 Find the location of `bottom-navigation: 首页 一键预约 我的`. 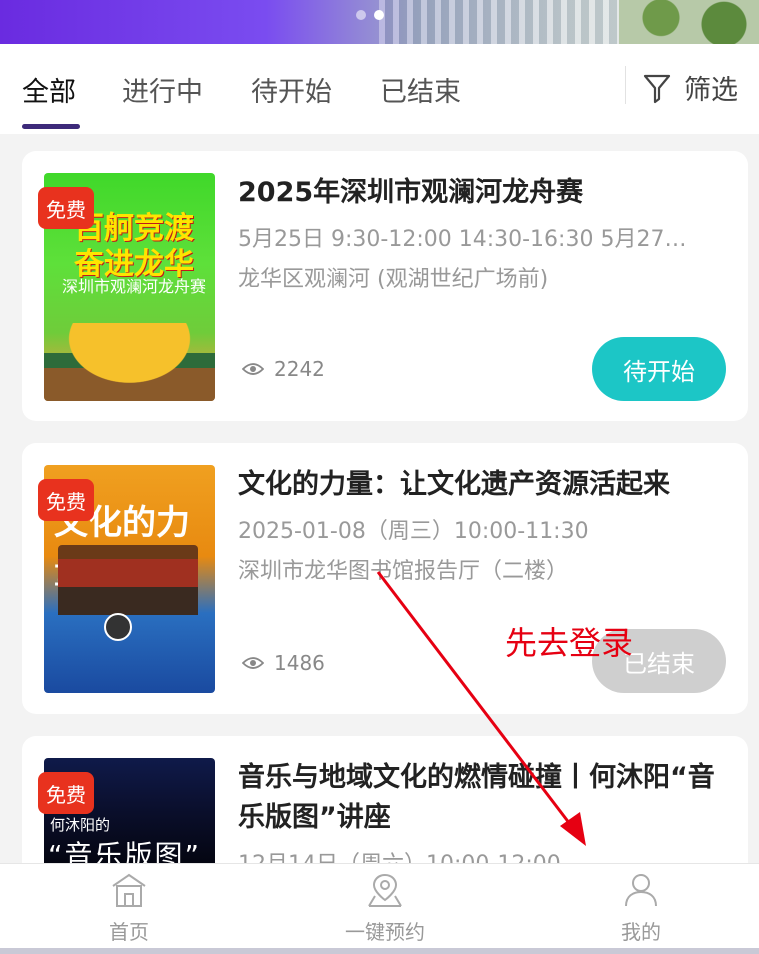

bottom-navigation: 首页 一键预约 我的 is located at coordinates (379, 908).